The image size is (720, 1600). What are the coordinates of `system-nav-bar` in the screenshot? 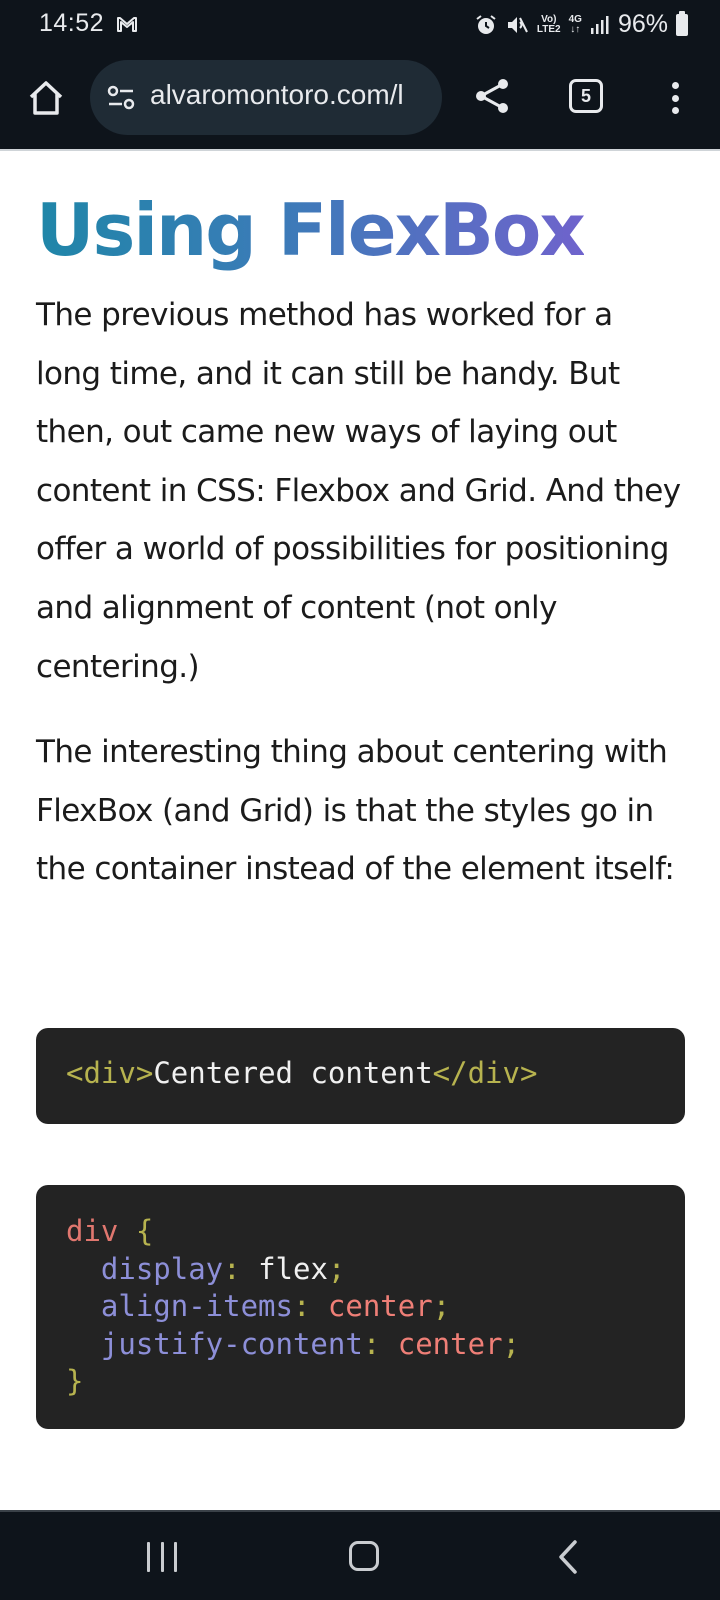 It's located at (360, 1555).